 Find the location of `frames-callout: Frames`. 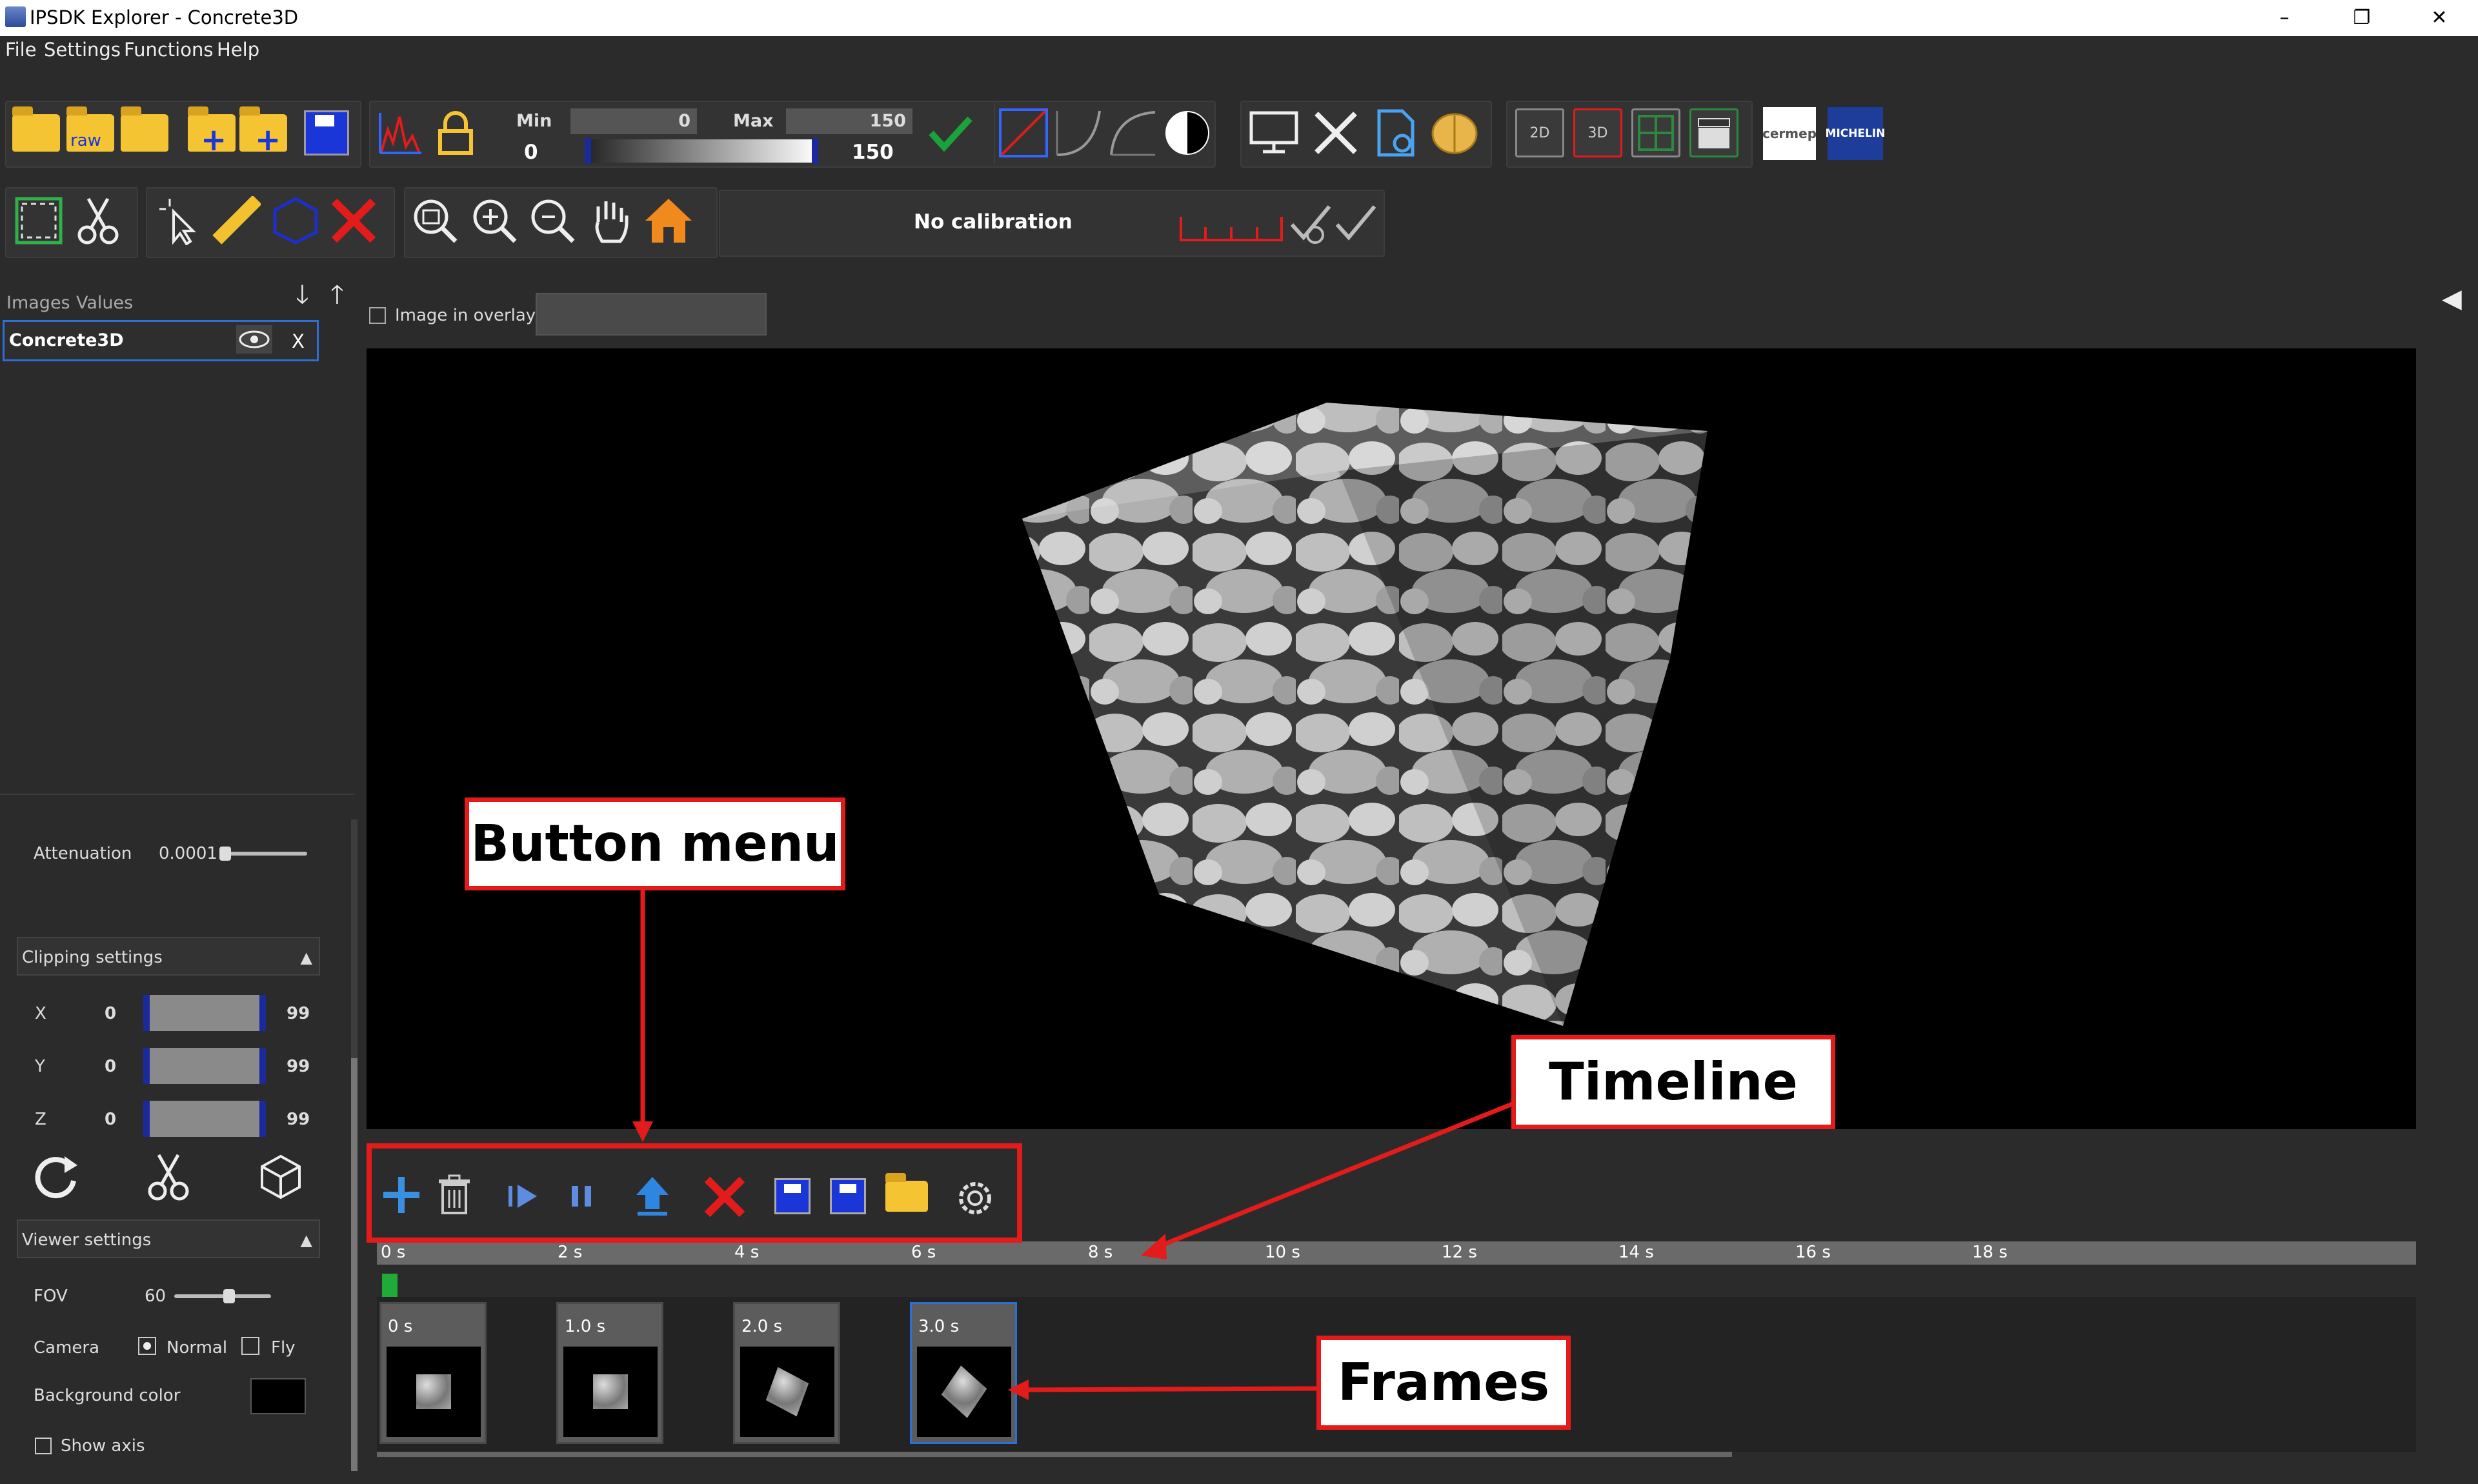

frames-callout: Frames is located at coordinates (1443, 1383).